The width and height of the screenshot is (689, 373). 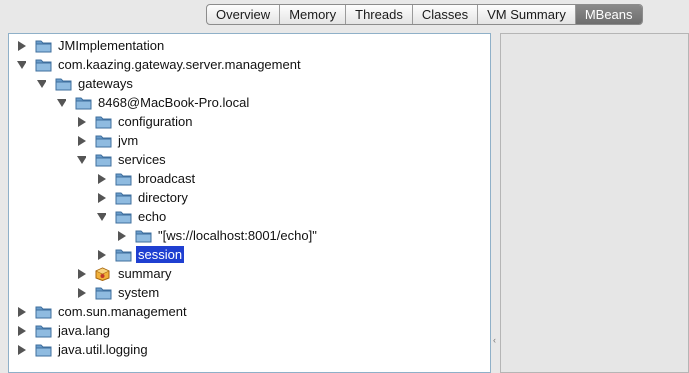 I want to click on tree-node-system: system, so click(x=119, y=292).